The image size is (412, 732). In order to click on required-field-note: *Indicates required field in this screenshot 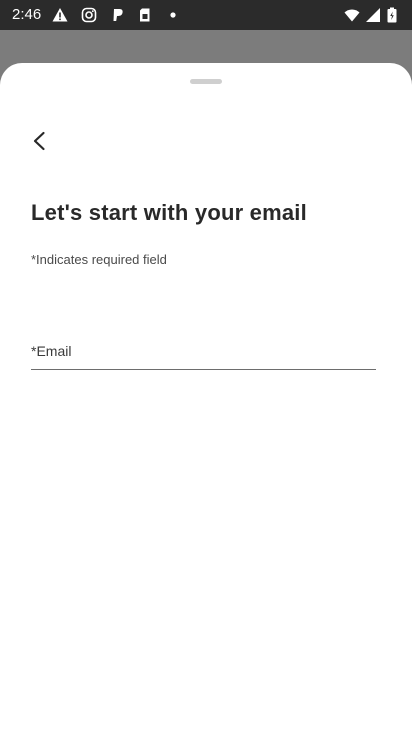, I will do `click(99, 259)`.